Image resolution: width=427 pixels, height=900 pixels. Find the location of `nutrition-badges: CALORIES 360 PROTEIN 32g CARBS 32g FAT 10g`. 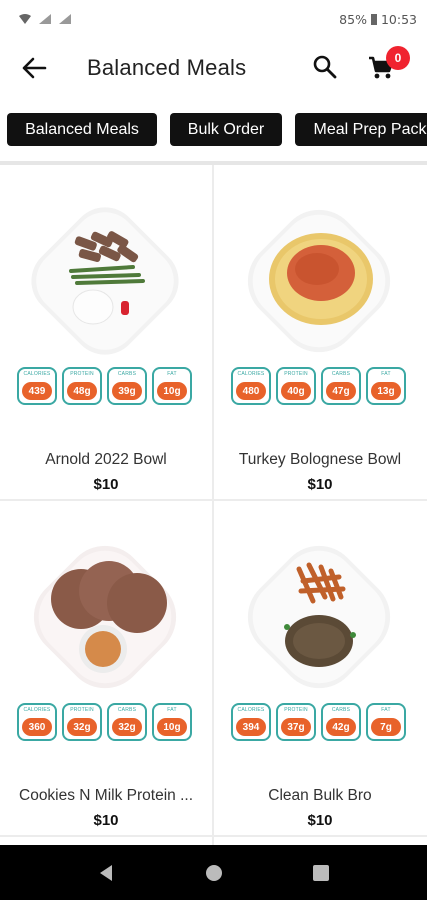

nutrition-badges: CALORIES 360 PROTEIN 32g CARBS 32g FAT 10g is located at coordinates (107, 723).